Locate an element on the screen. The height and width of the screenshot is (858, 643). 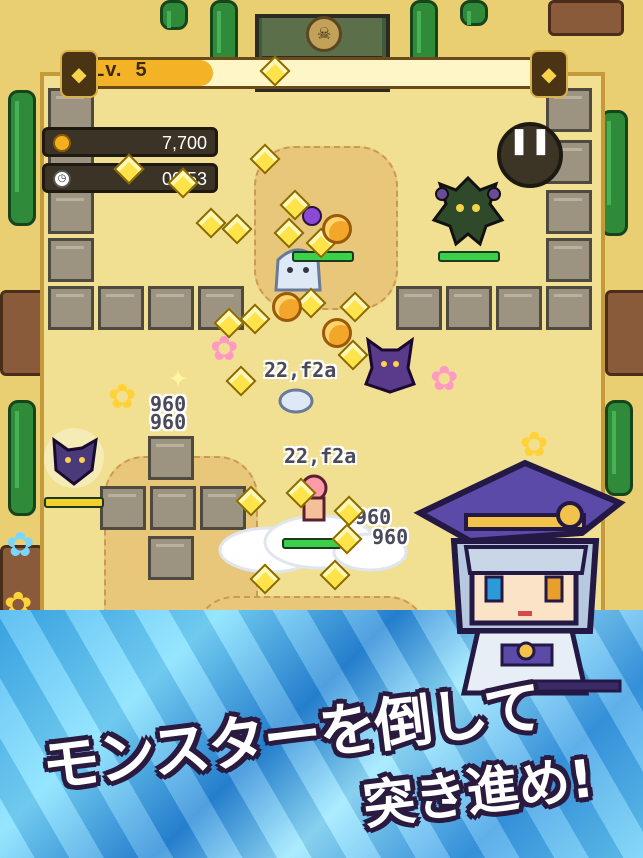
purple-imp-monster is located at coordinates (390, 365).